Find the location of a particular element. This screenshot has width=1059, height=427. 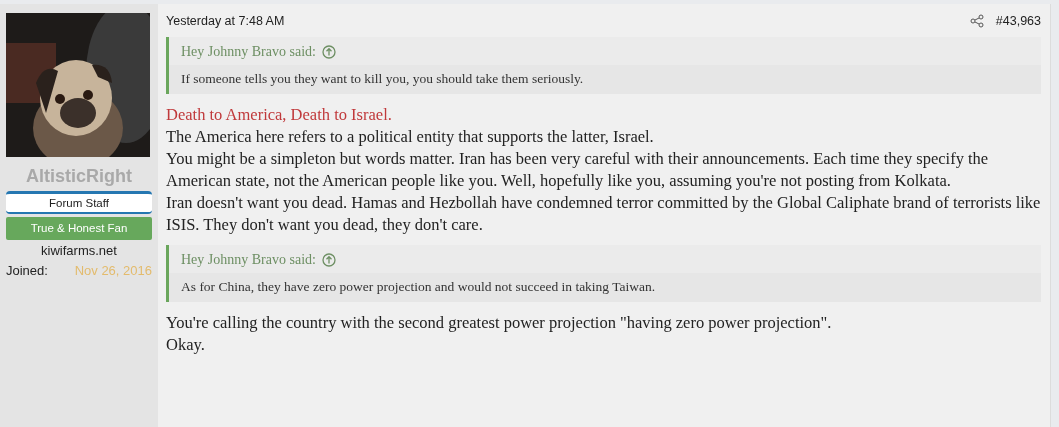

post-text: Death to America, Death to Israel. is located at coordinates (279, 115).